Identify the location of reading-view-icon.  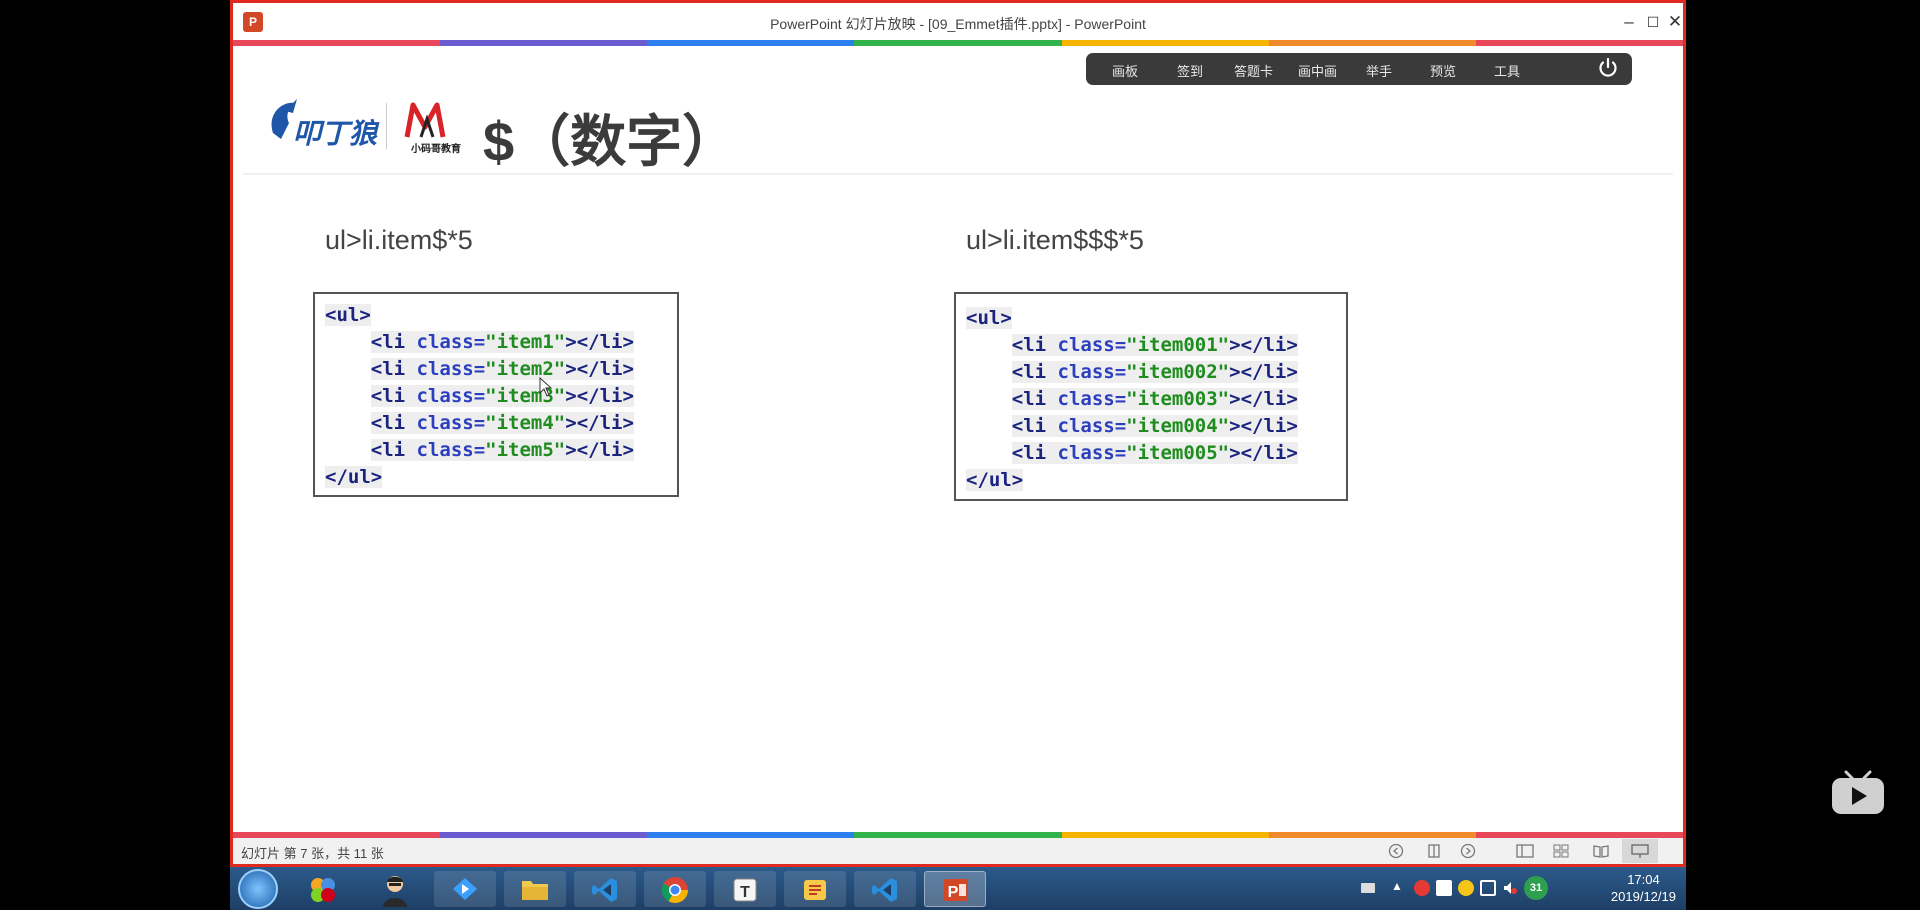
(1601, 851).